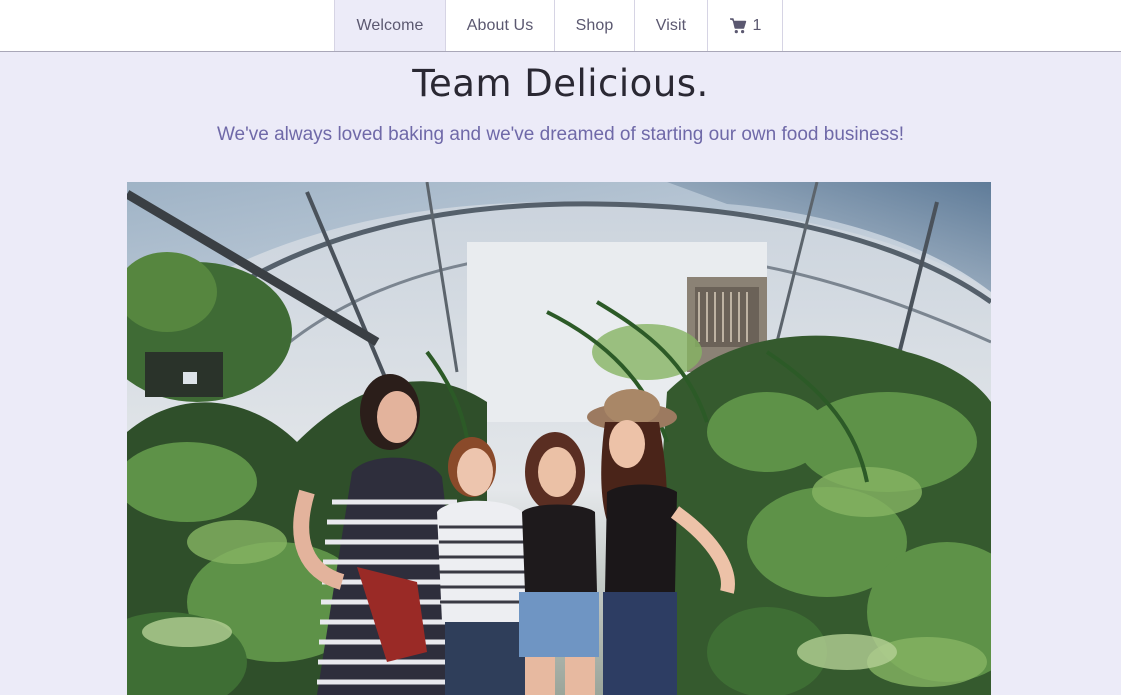 This screenshot has height=695, width=1121. What do you see at coordinates (738, 26) in the screenshot?
I see `cart-icon` at bounding box center [738, 26].